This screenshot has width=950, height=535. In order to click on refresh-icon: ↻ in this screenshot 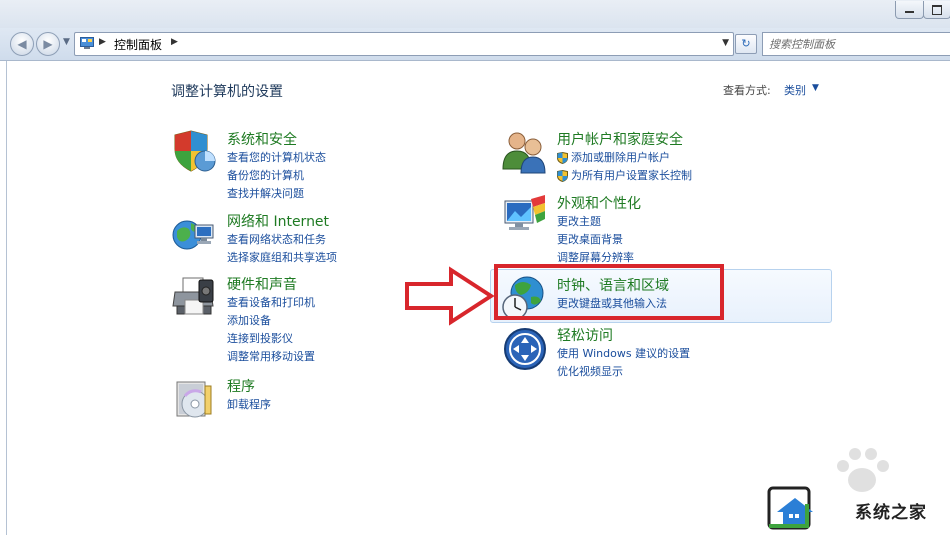, I will do `click(746, 43)`.